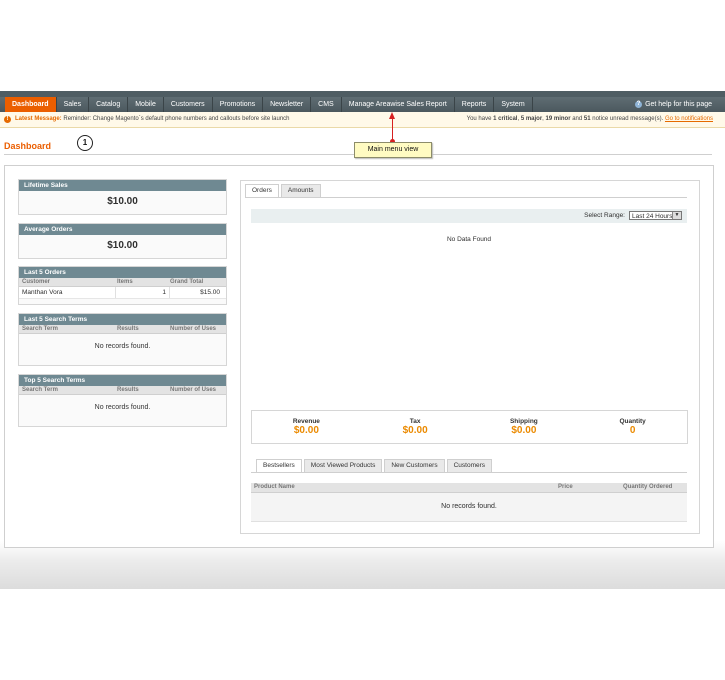 The image size is (725, 680). What do you see at coordinates (210, 292) in the screenshot?
I see `order-total: $15.00` at bounding box center [210, 292].